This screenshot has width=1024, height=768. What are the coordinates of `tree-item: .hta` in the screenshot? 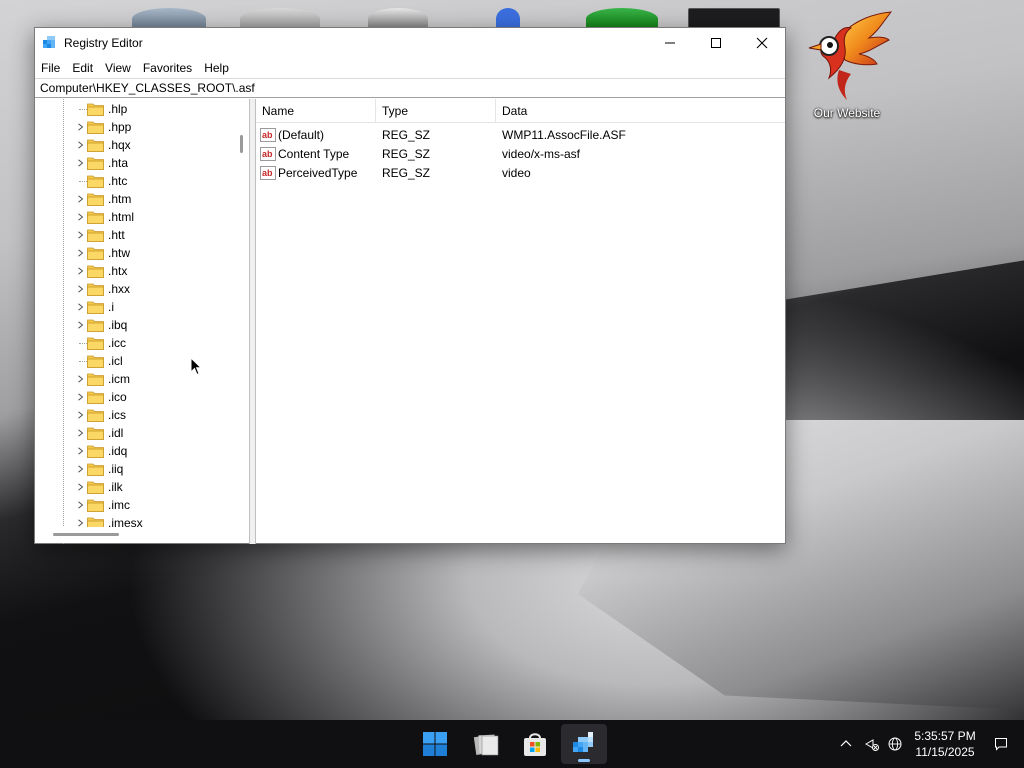 It's located at (135, 163).